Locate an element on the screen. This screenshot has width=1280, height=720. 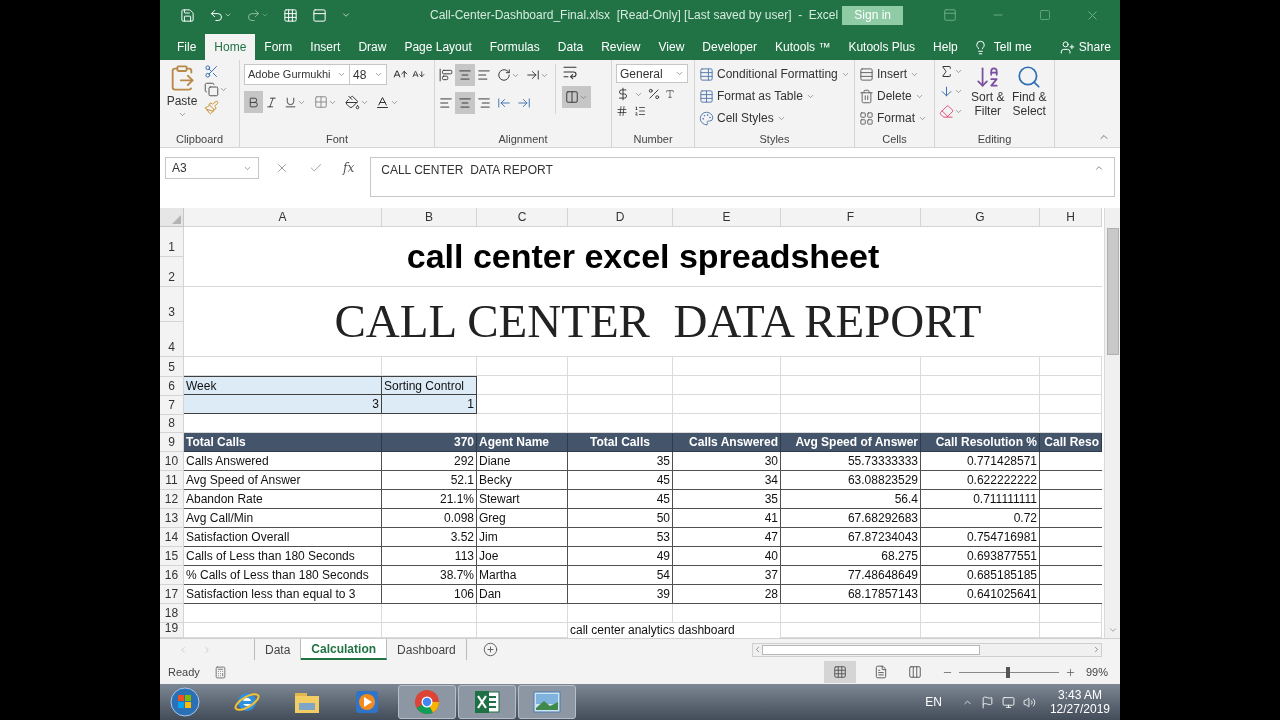
orientation-icon is located at coordinates (504, 75).